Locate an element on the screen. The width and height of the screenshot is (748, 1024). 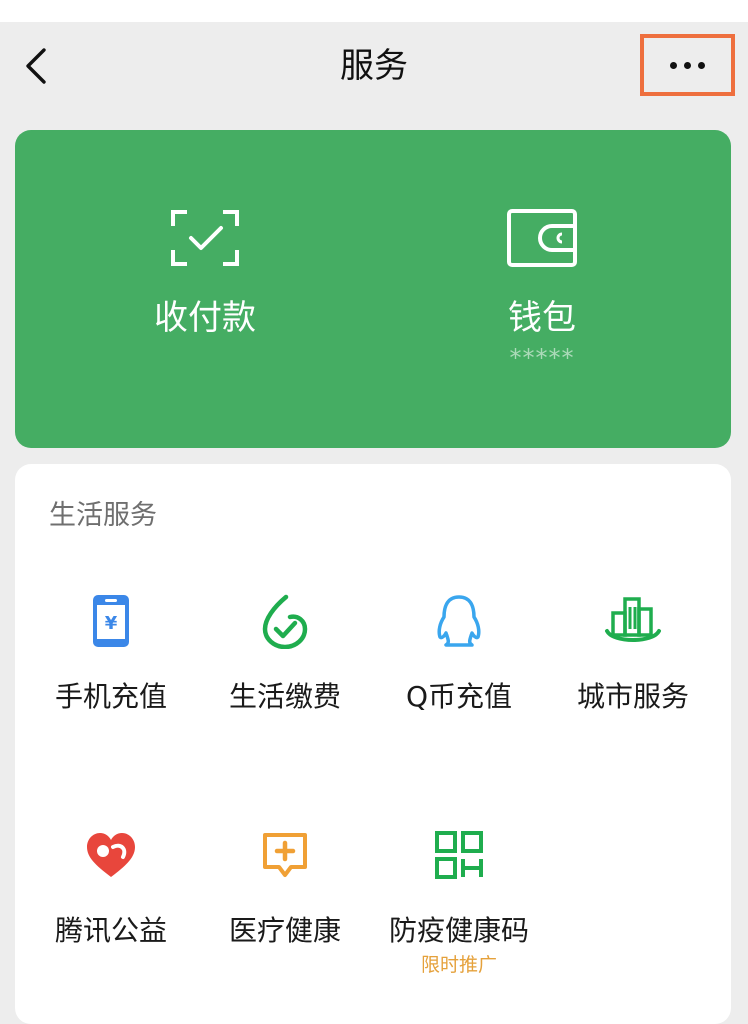
scan-check-icon is located at coordinates (205, 238).